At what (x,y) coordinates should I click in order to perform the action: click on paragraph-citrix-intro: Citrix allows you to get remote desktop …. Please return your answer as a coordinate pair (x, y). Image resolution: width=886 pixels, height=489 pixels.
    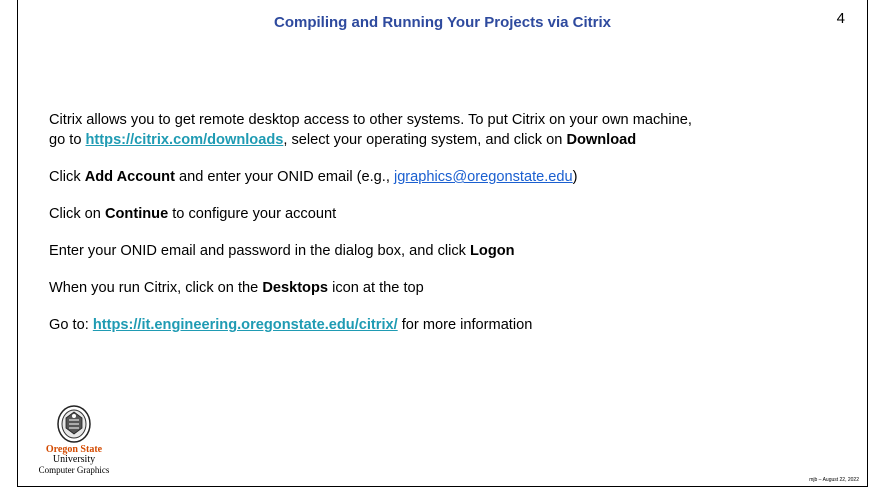
    Looking at the image, I should click on (454, 130).